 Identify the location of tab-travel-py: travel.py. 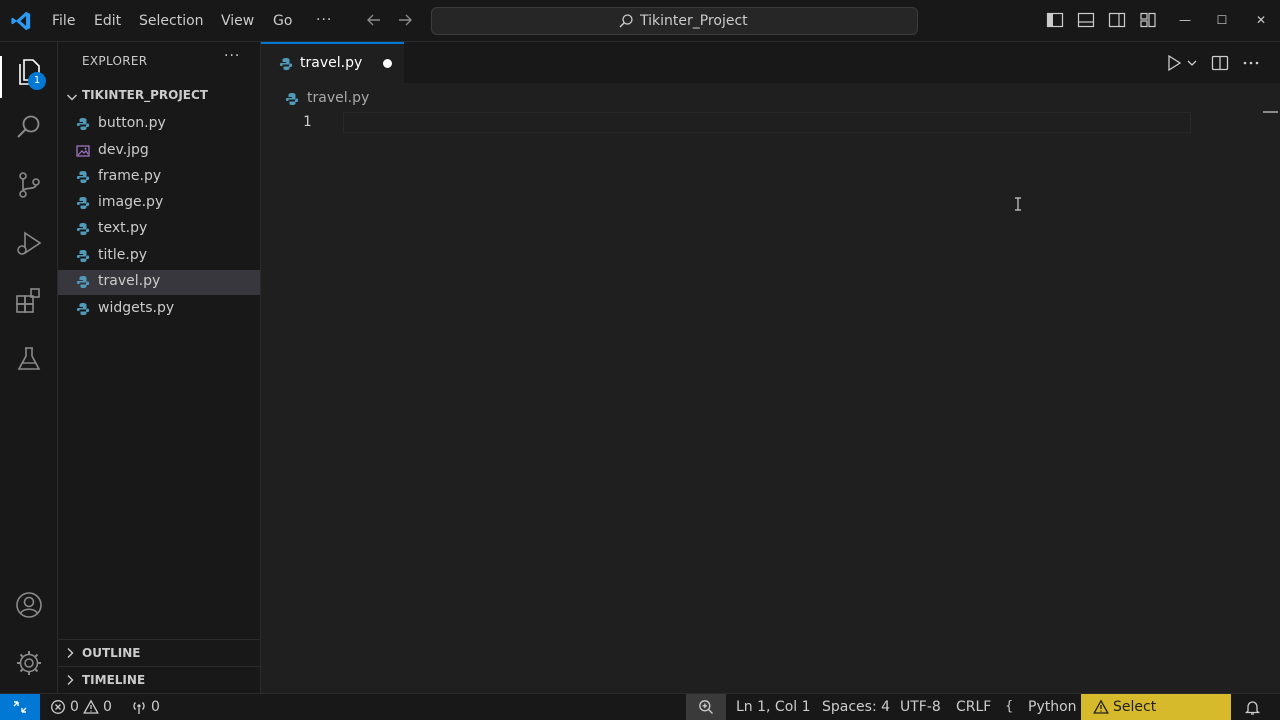
(332, 62).